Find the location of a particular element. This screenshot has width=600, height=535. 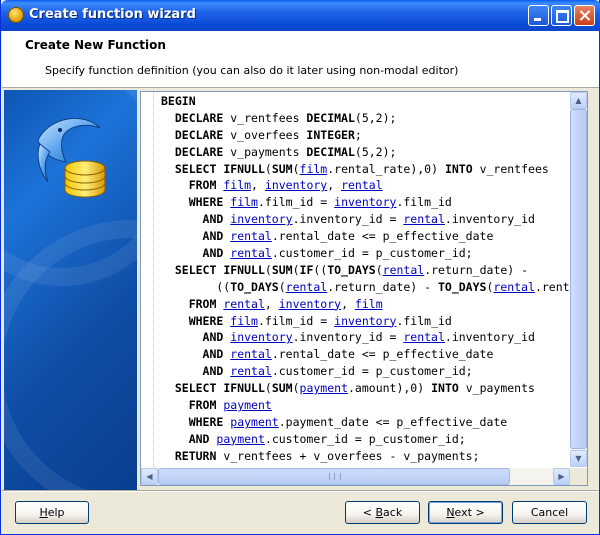

code-line: BEGIN is located at coordinates (178, 101).